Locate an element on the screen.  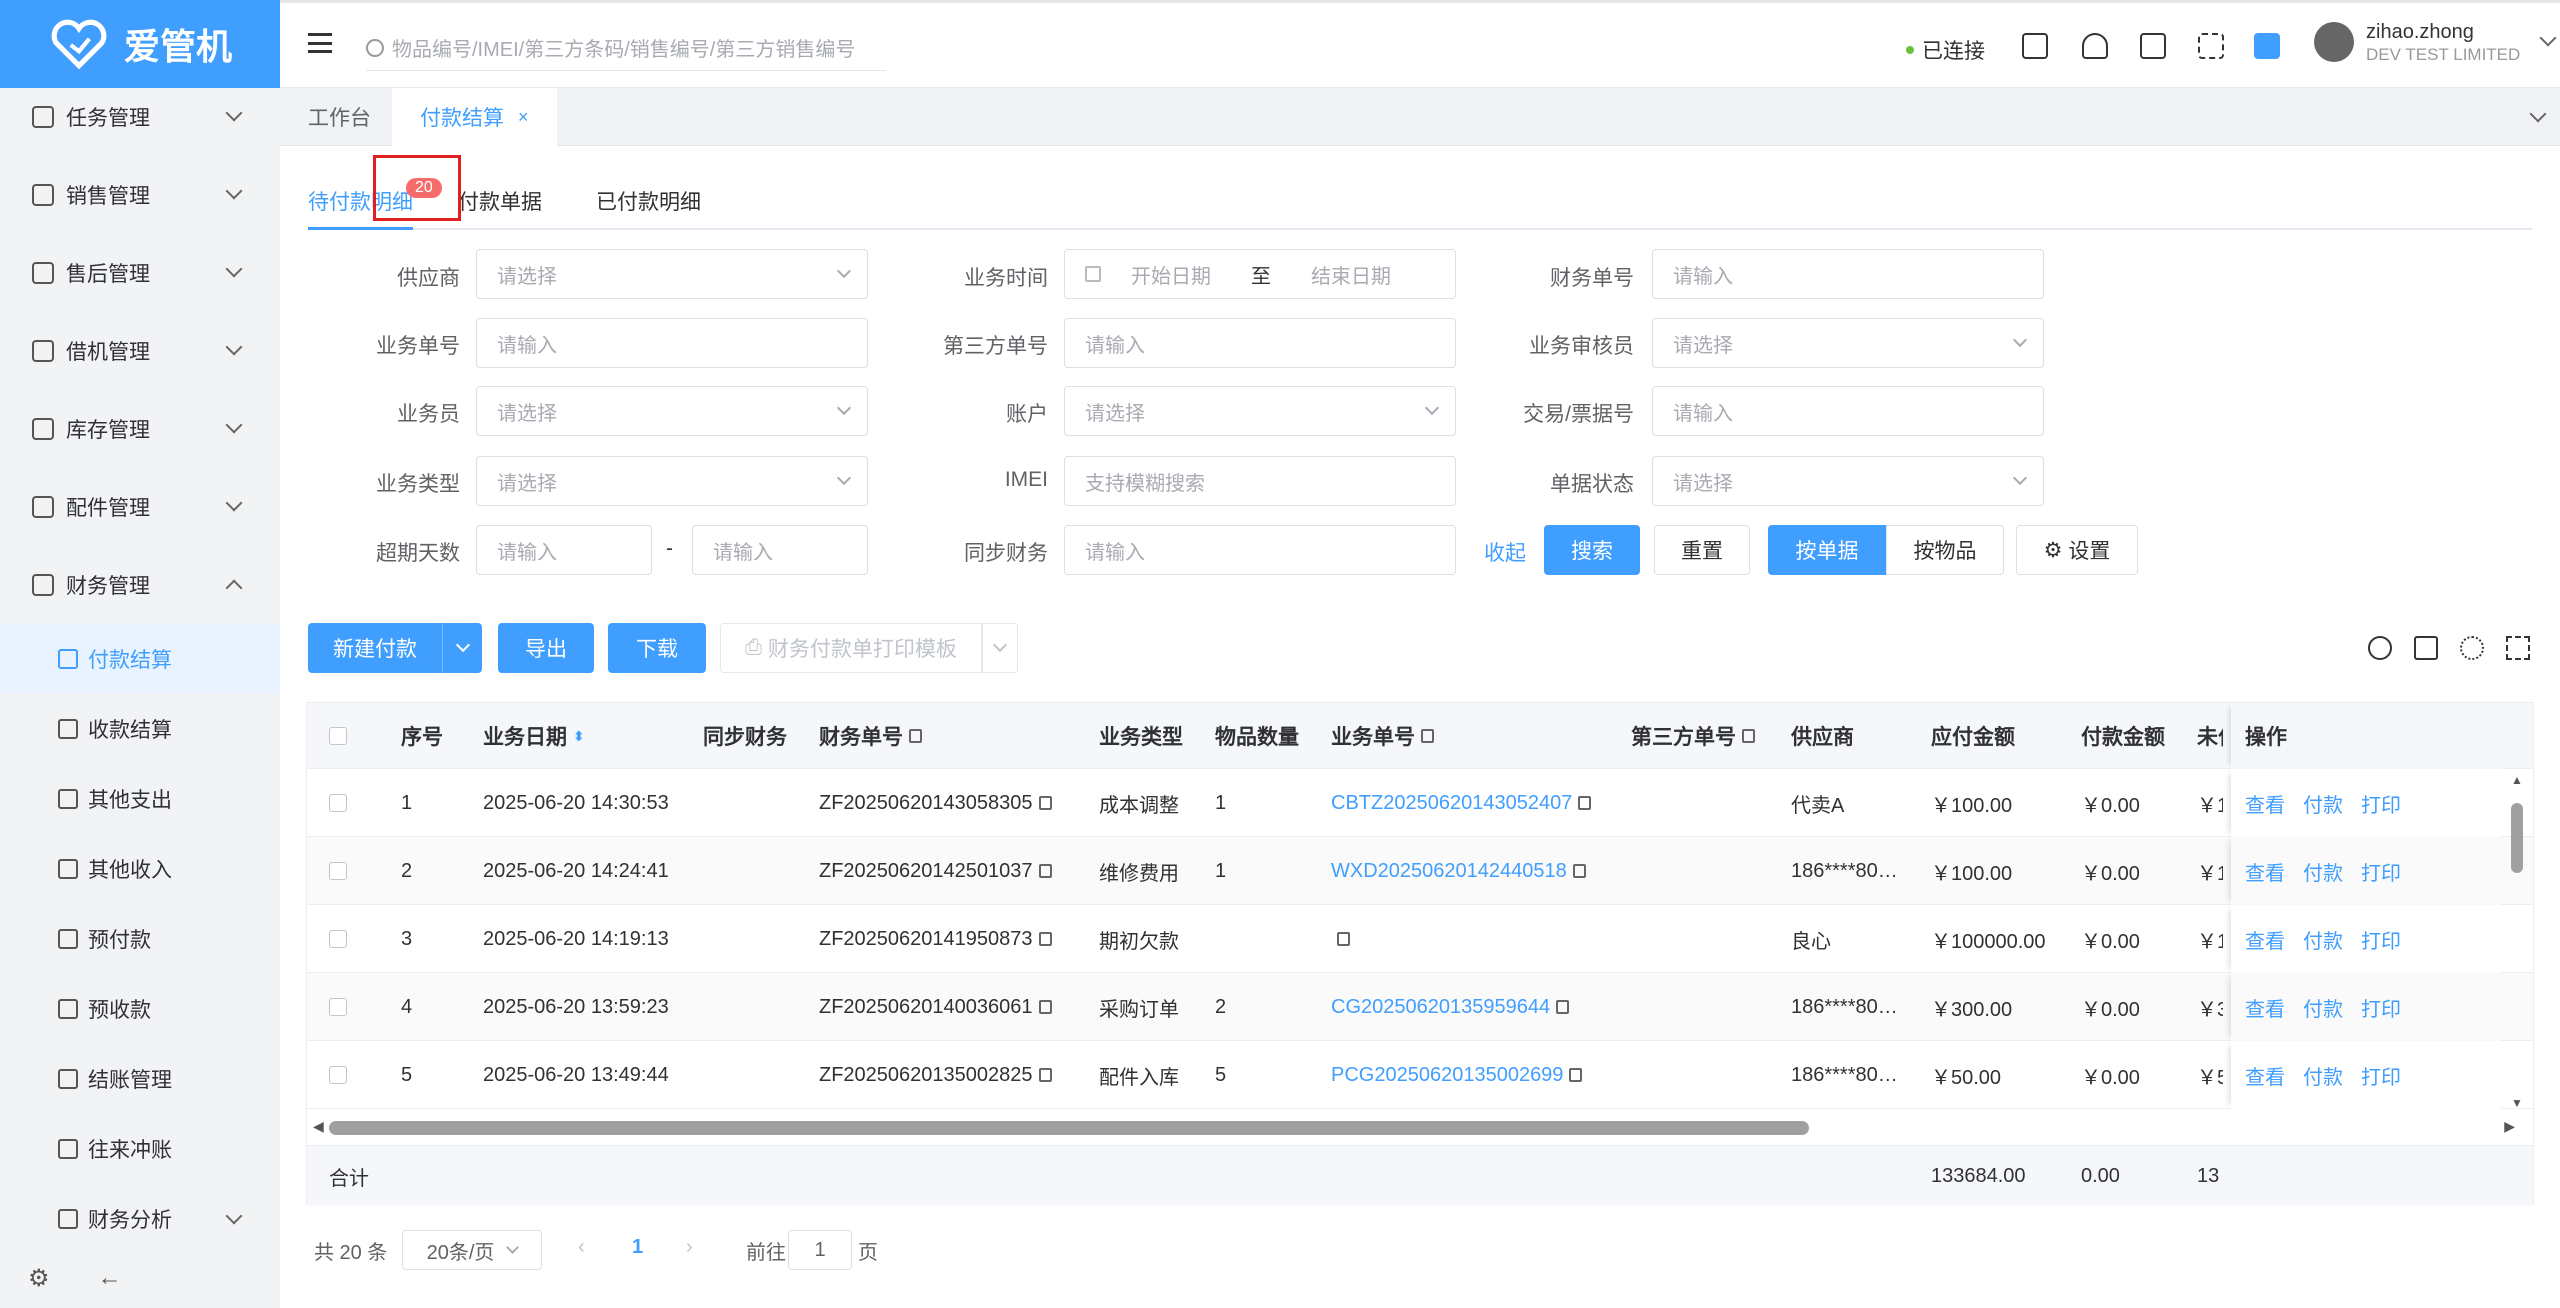
sort-icon: ⬍ is located at coordinates (579, 736).